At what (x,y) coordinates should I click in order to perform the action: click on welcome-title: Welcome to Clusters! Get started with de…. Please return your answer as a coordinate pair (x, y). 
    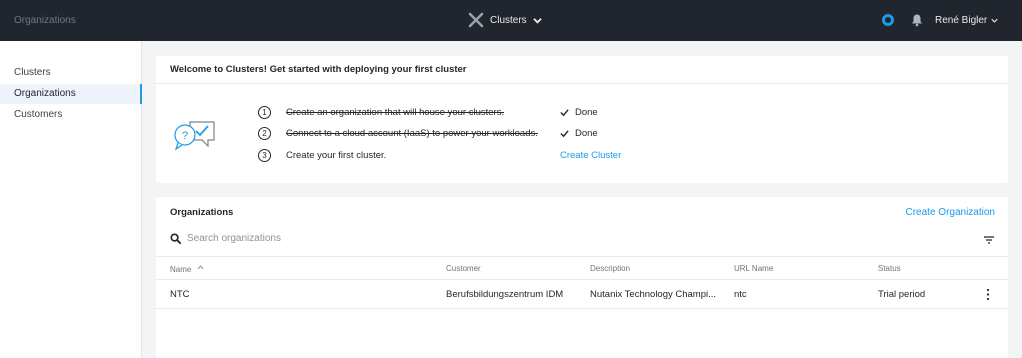
    Looking at the image, I should click on (582, 70).